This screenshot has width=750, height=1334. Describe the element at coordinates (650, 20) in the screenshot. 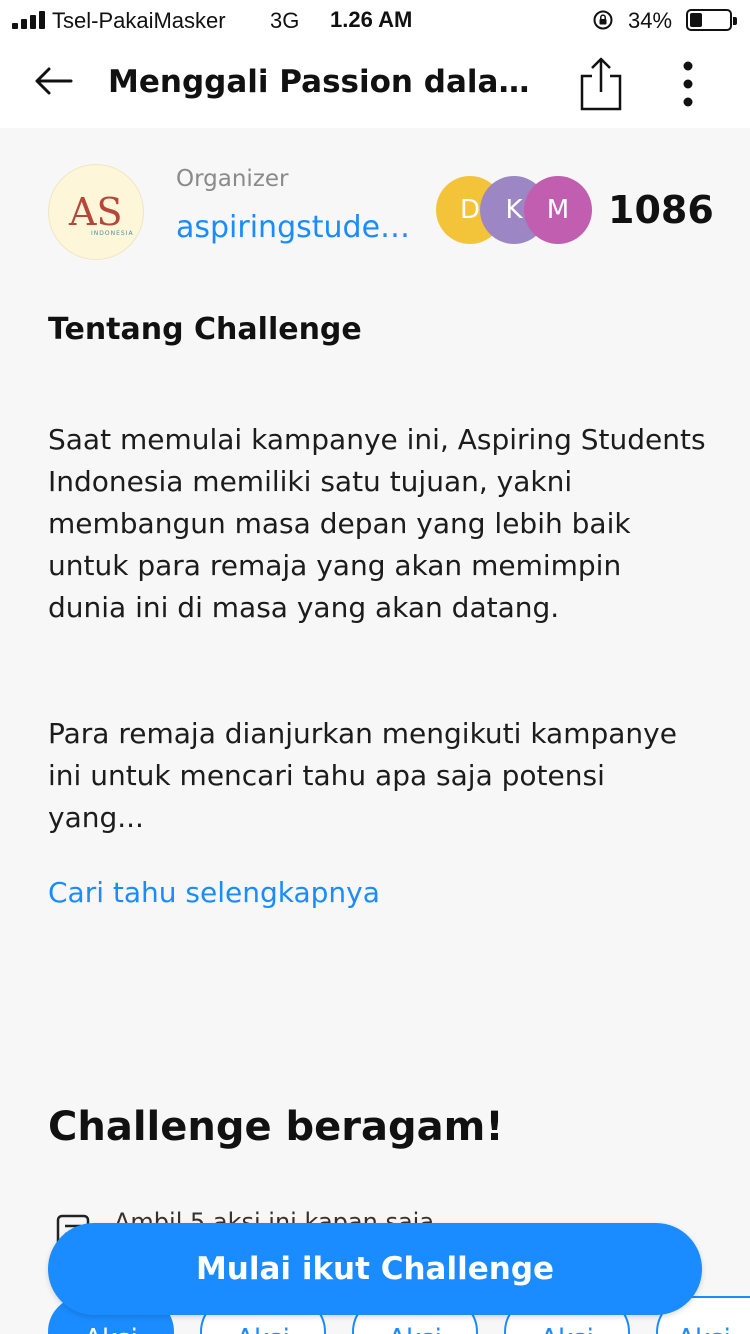

I see `battery-percent: 34%` at that location.